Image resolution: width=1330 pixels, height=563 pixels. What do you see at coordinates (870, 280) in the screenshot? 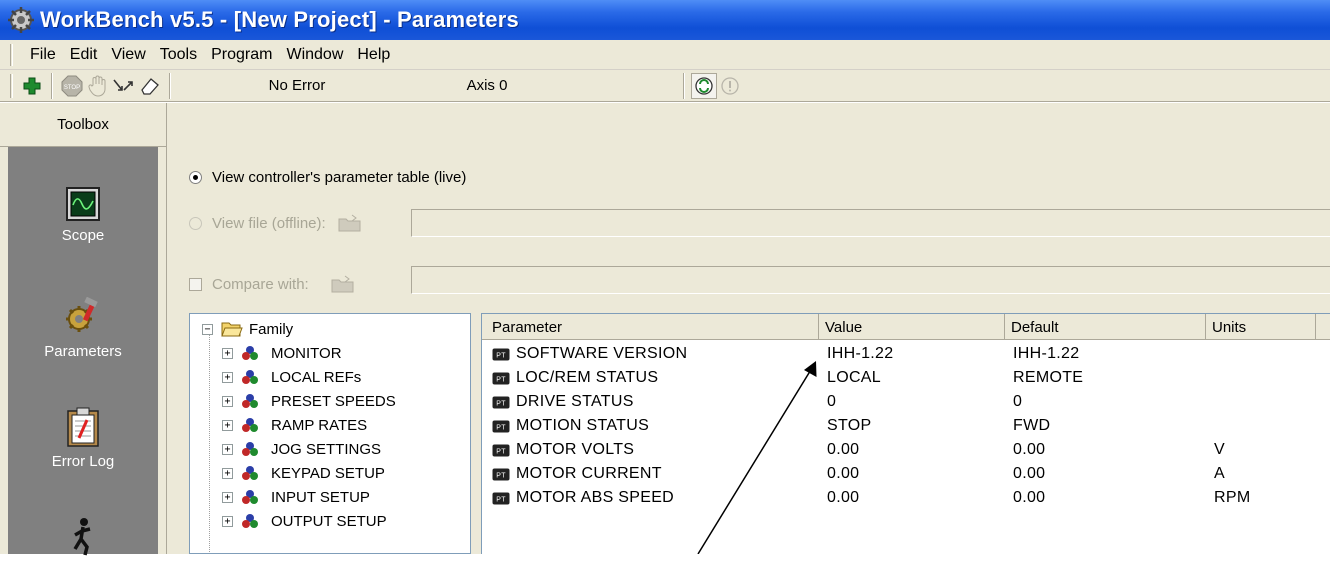
I see `compare-file-input` at bounding box center [870, 280].